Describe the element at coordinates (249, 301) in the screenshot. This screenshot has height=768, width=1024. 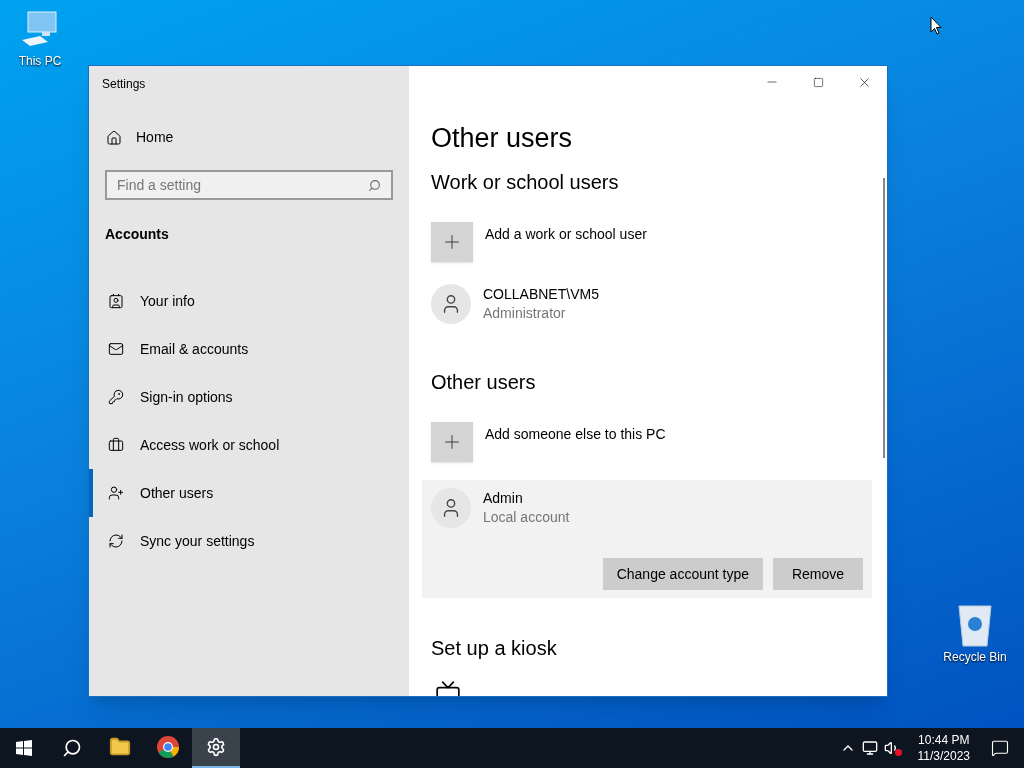
I see `nav-item: Your info` at that location.